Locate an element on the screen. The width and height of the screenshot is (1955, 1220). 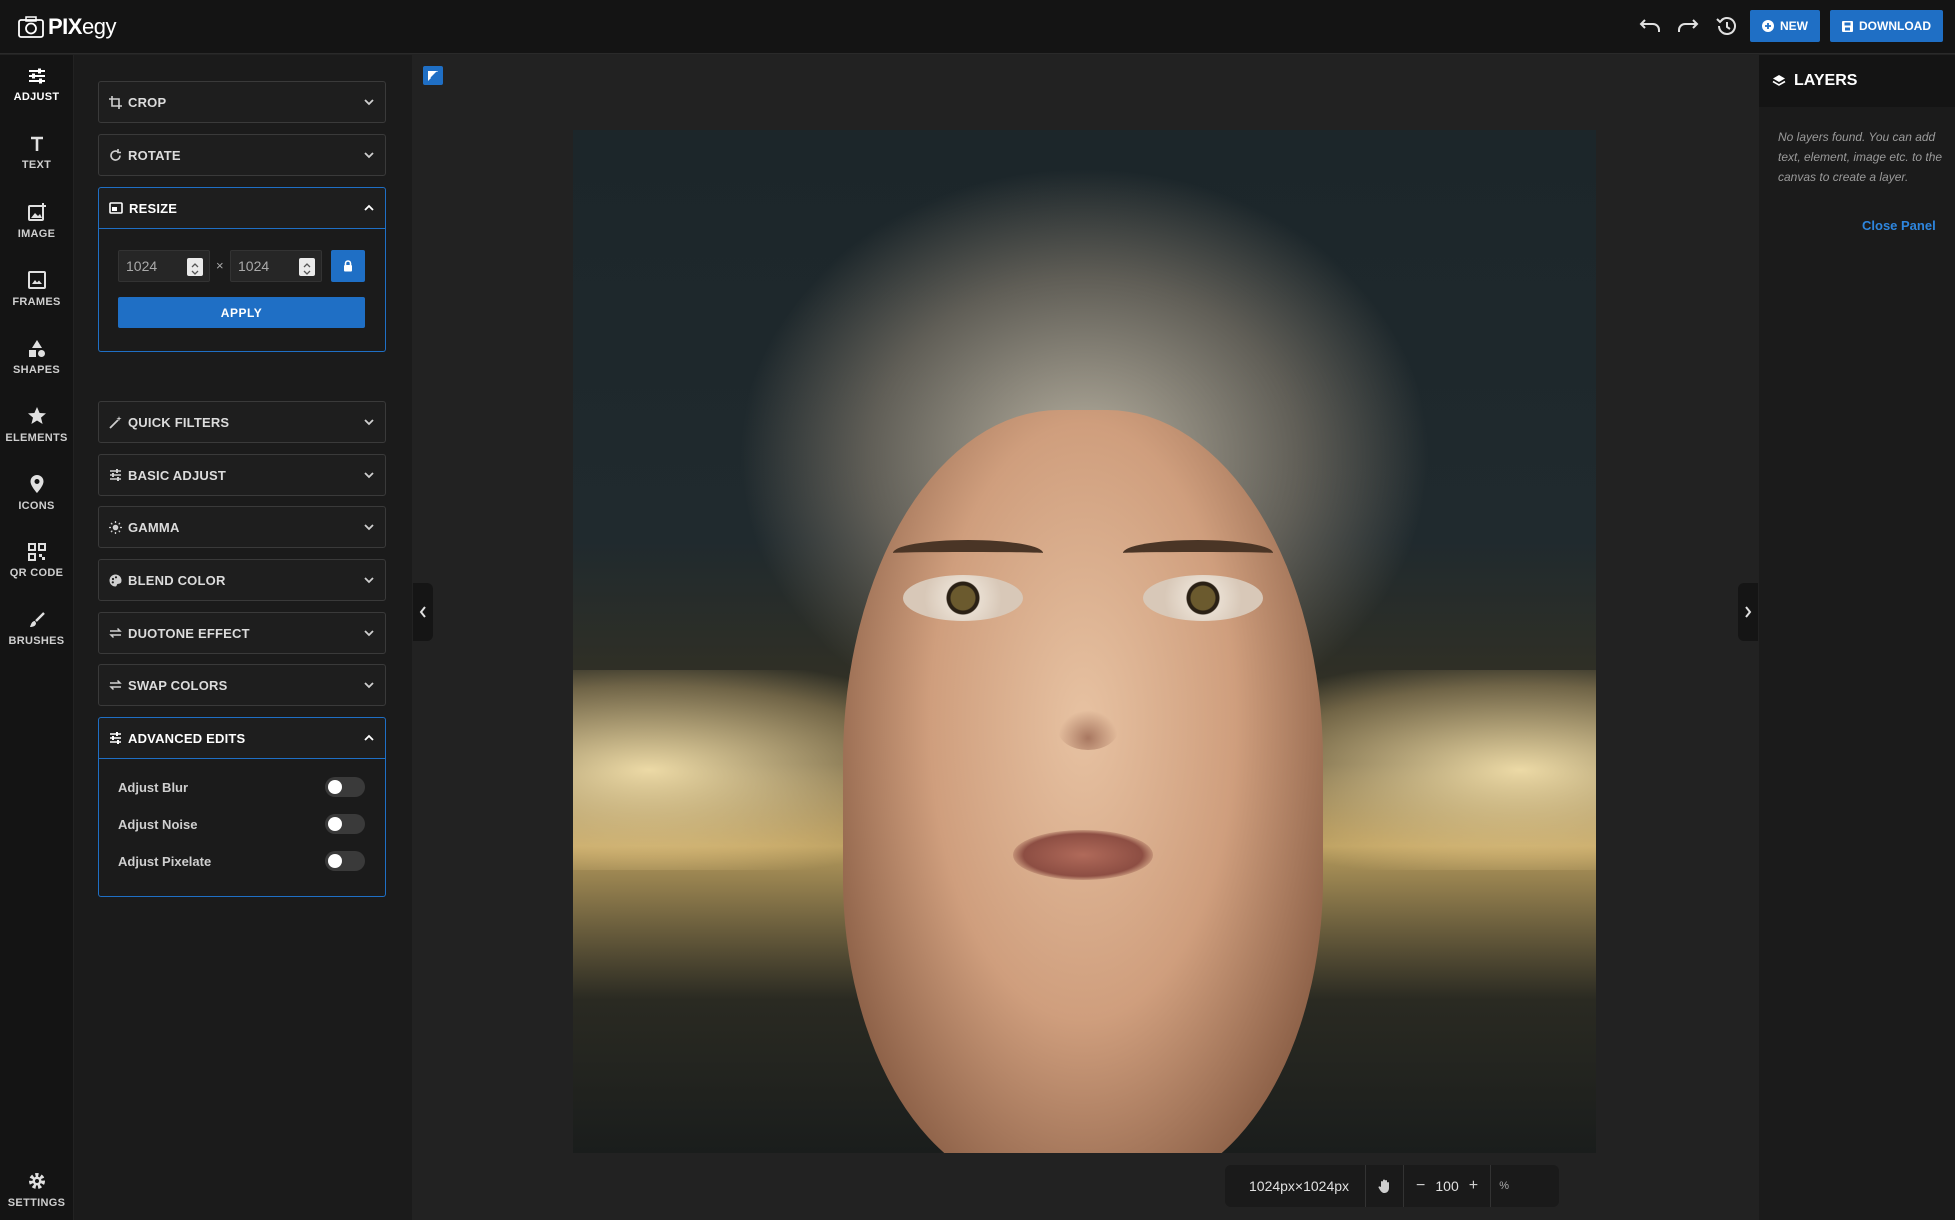
app-logo: PIXegy is located at coordinates (67, 27).